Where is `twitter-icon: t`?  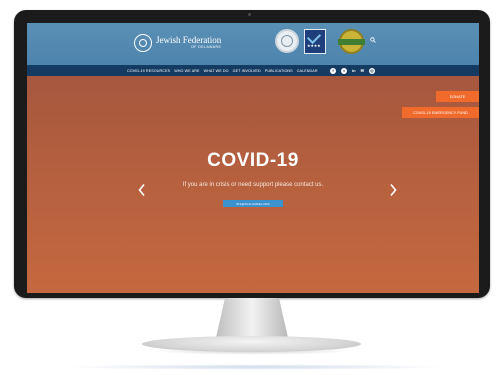
twitter-icon: t is located at coordinates (344, 70).